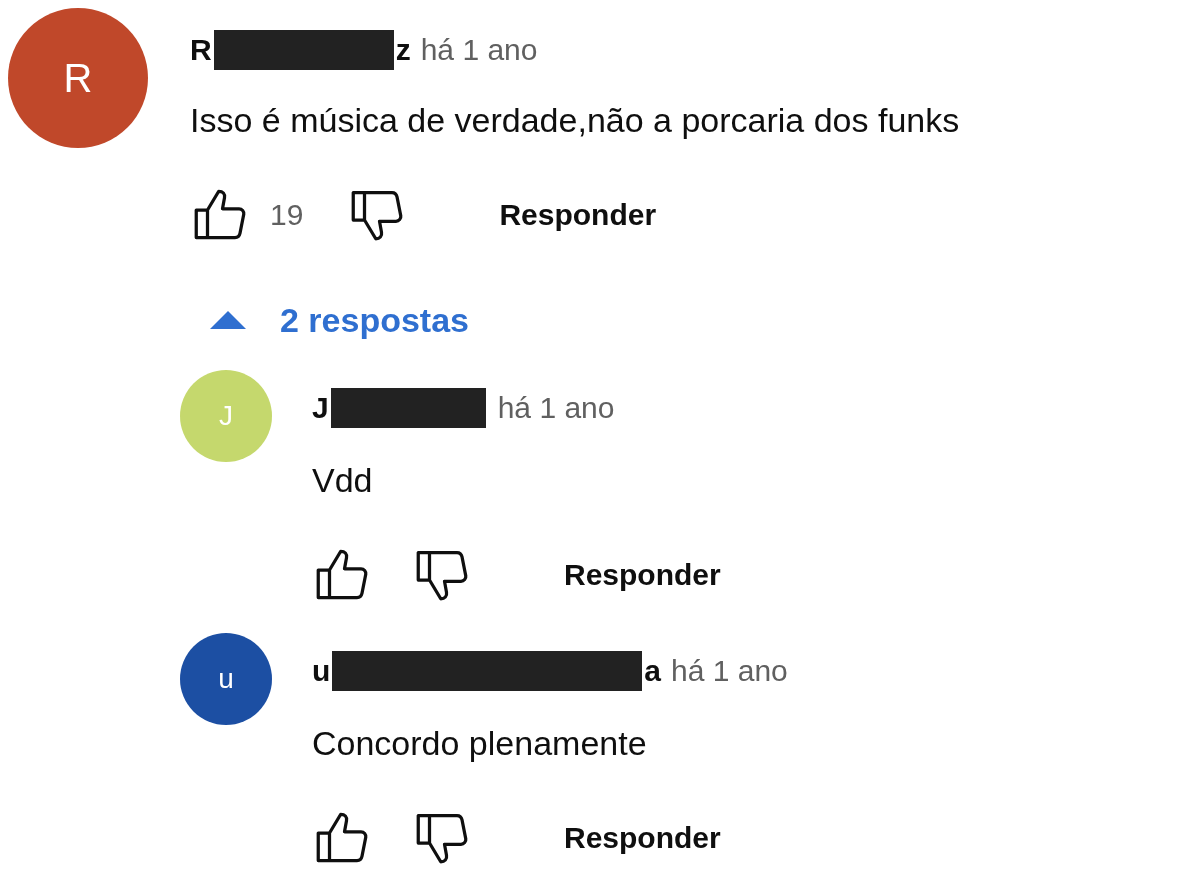  Describe the element at coordinates (575, 120) in the screenshot. I see `comment-text: Isso é música de verdade,não a porcaria dos funks` at that location.